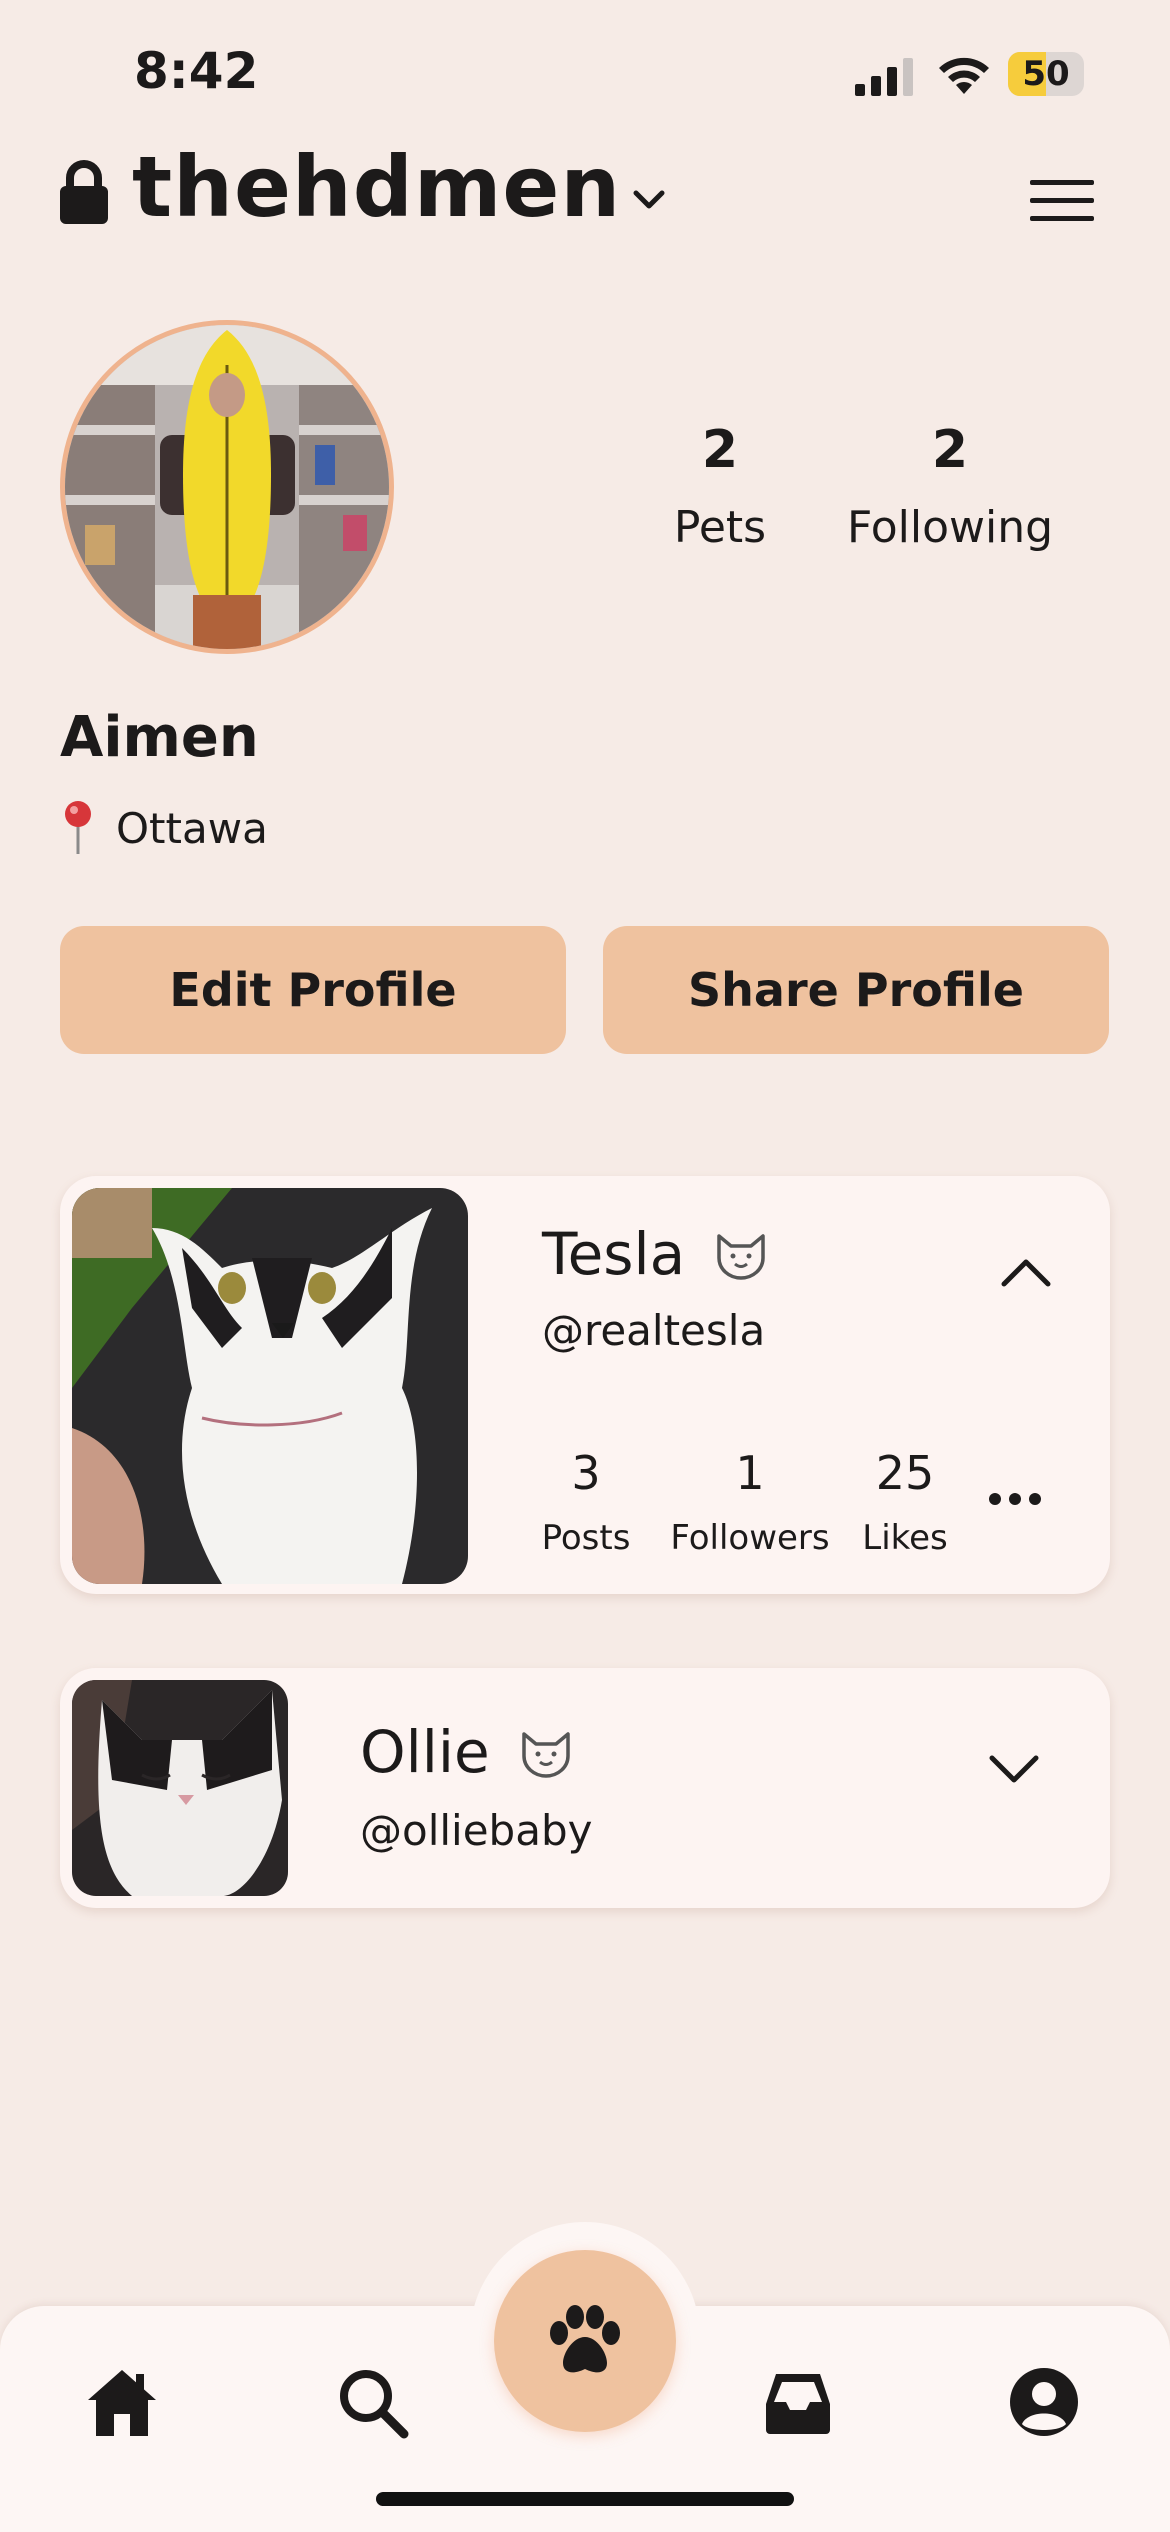  What do you see at coordinates (798, 2402) in the screenshot?
I see `inbox-icon` at bounding box center [798, 2402].